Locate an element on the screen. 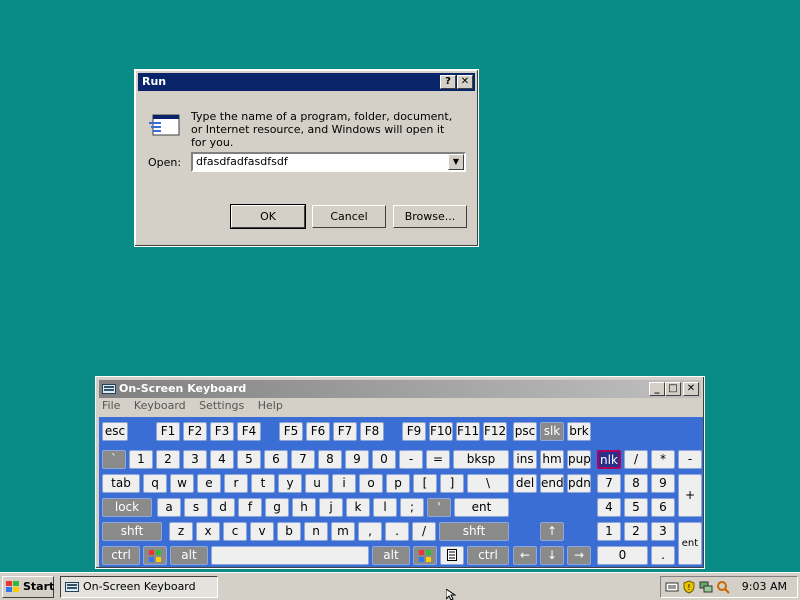  key-grave: ` is located at coordinates (114, 459).